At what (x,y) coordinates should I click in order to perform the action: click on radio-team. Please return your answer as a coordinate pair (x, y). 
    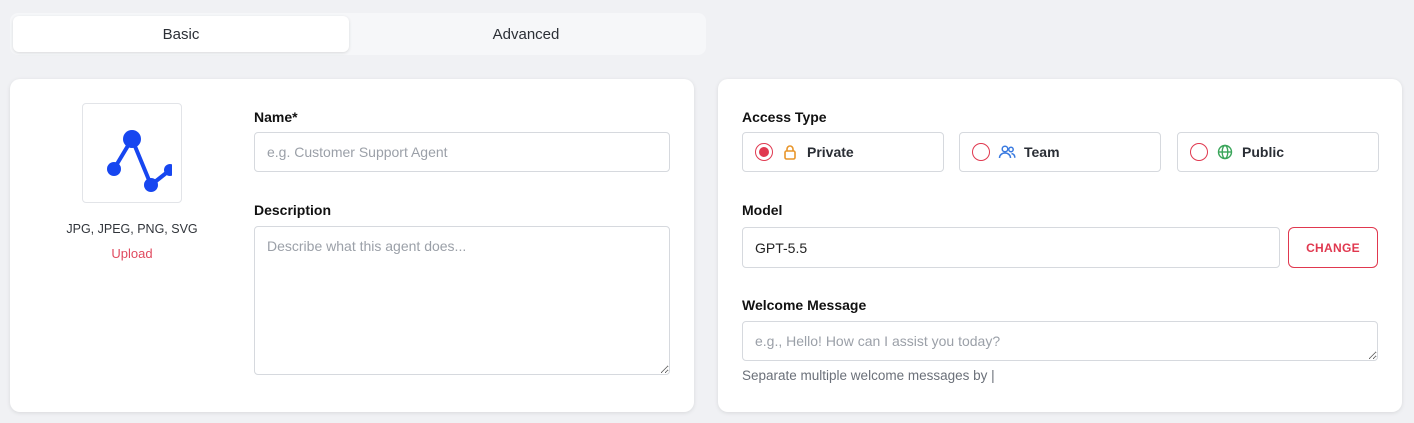
    Looking at the image, I should click on (981, 152).